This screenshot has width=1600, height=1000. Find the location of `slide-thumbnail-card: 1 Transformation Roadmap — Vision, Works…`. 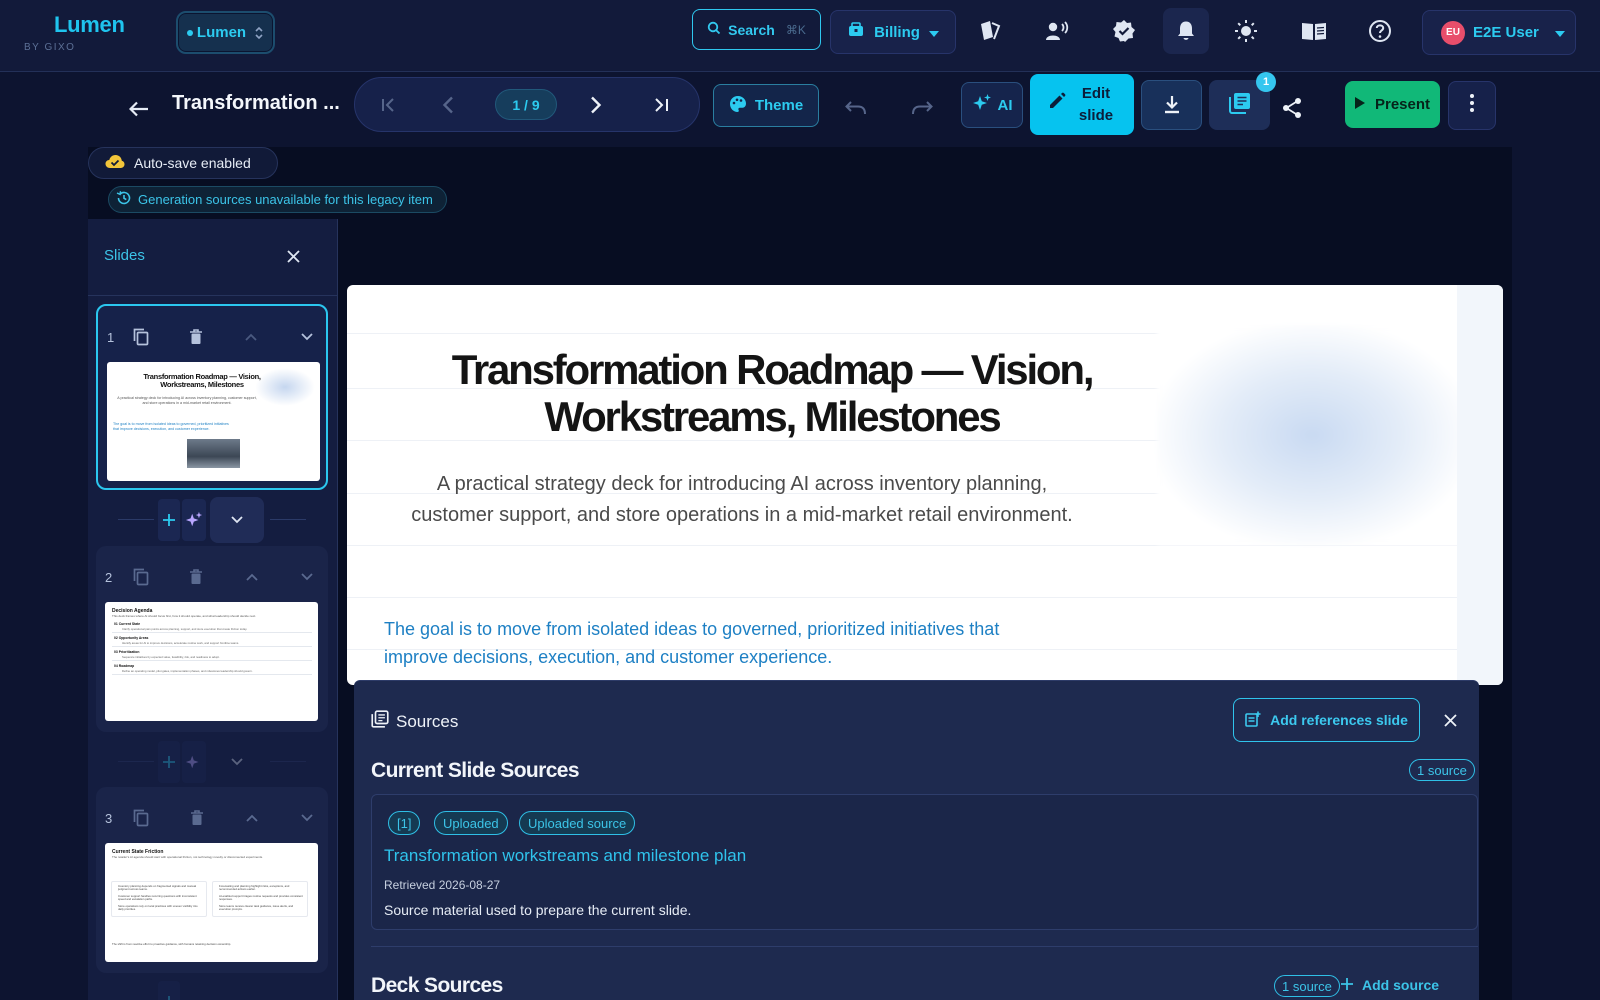

slide-thumbnail-card: 1 Transformation Roadmap — Vision, Works… is located at coordinates (212, 397).